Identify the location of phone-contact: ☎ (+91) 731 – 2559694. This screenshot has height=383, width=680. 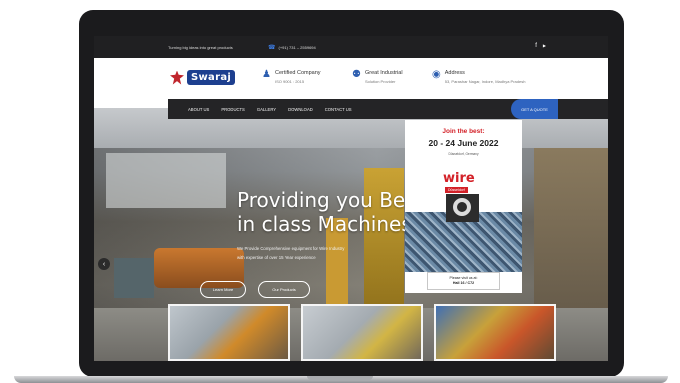
(292, 47).